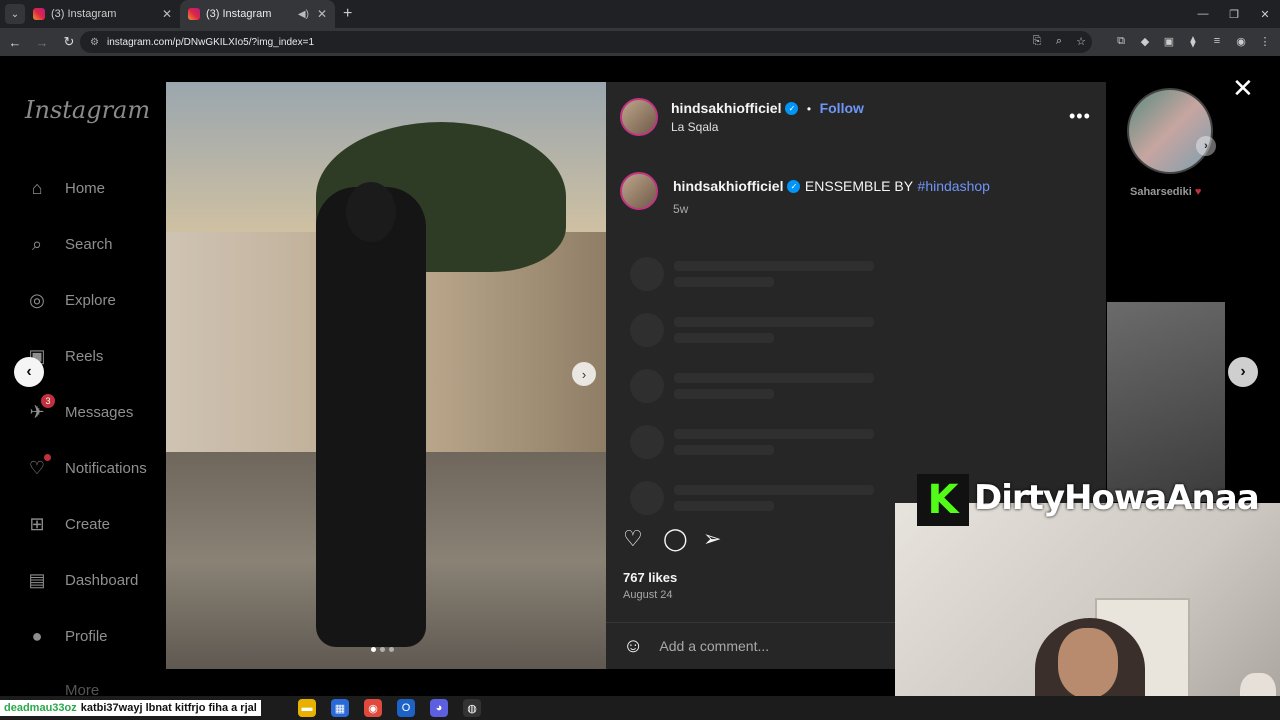 This screenshot has height=720, width=1280. Describe the element at coordinates (303, 14) in the screenshot. I see `speaker-icon: ◀)` at that location.